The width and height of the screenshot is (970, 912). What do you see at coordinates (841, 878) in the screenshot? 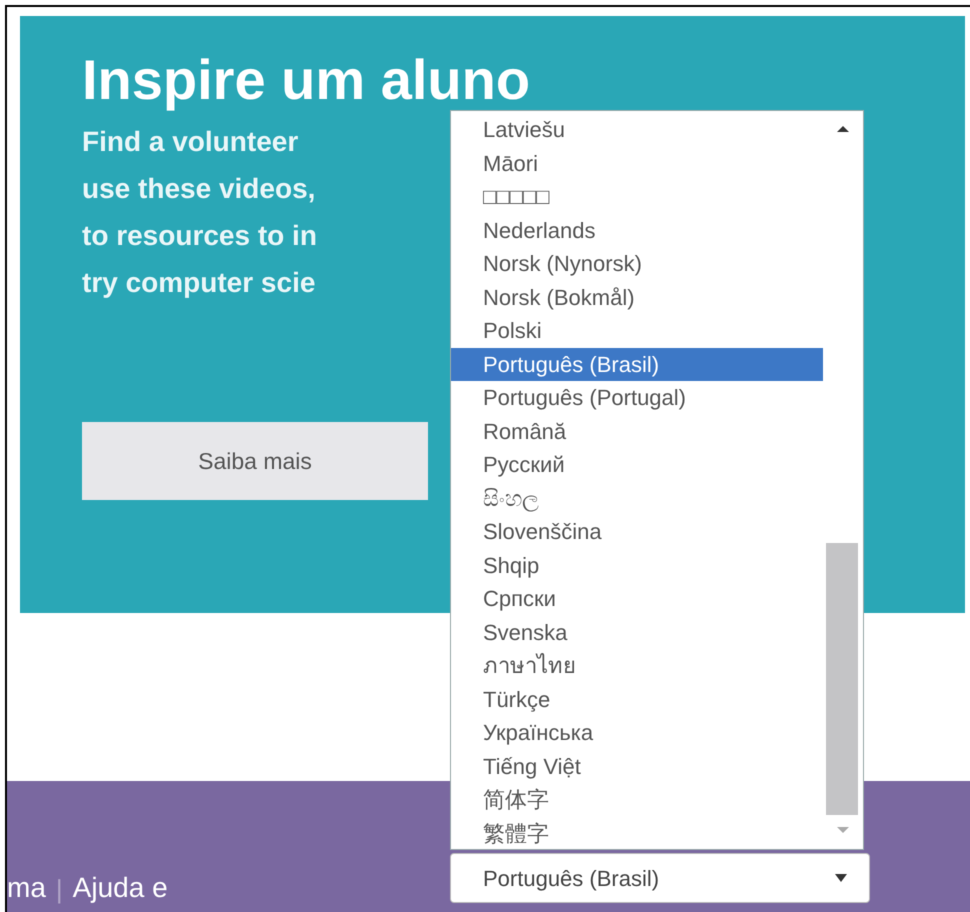
I see `caret-icon` at bounding box center [841, 878].